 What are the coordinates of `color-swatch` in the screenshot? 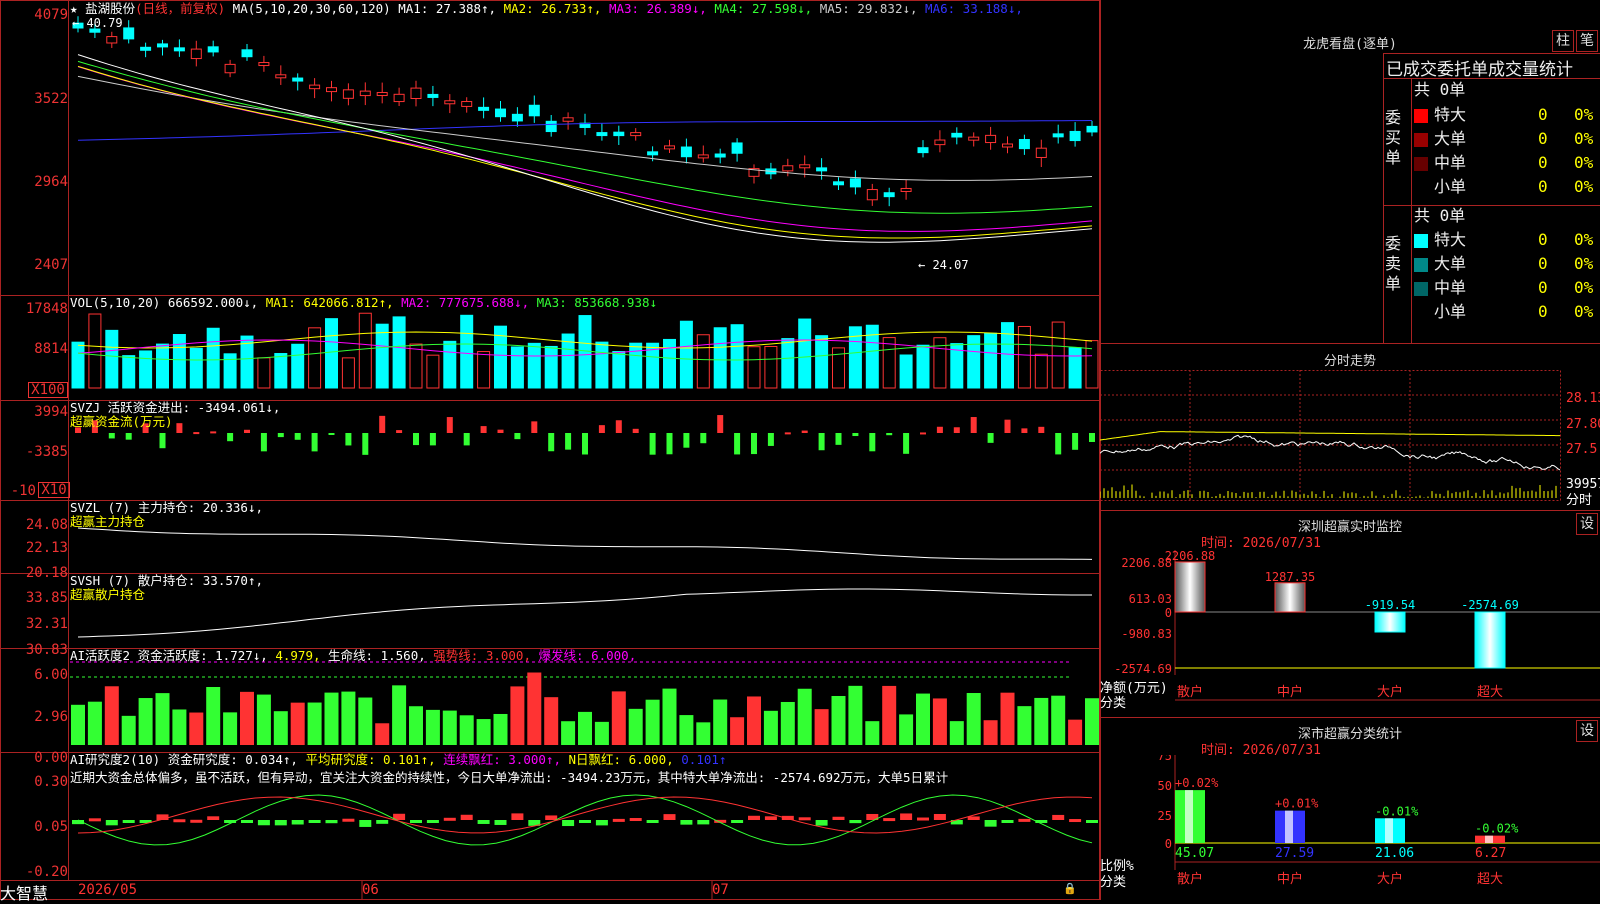 It's located at (1421, 264).